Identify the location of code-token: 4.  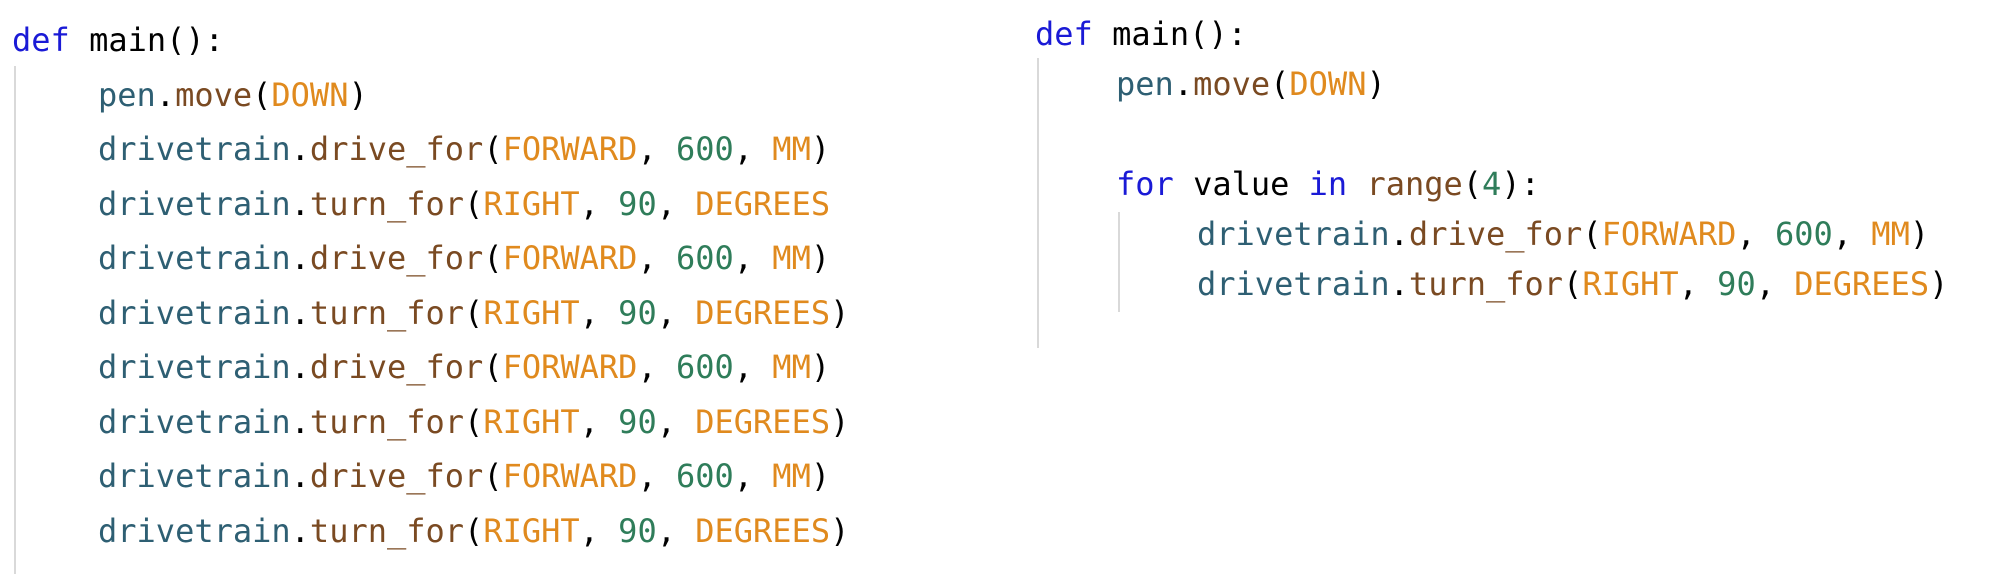
(1492, 184).